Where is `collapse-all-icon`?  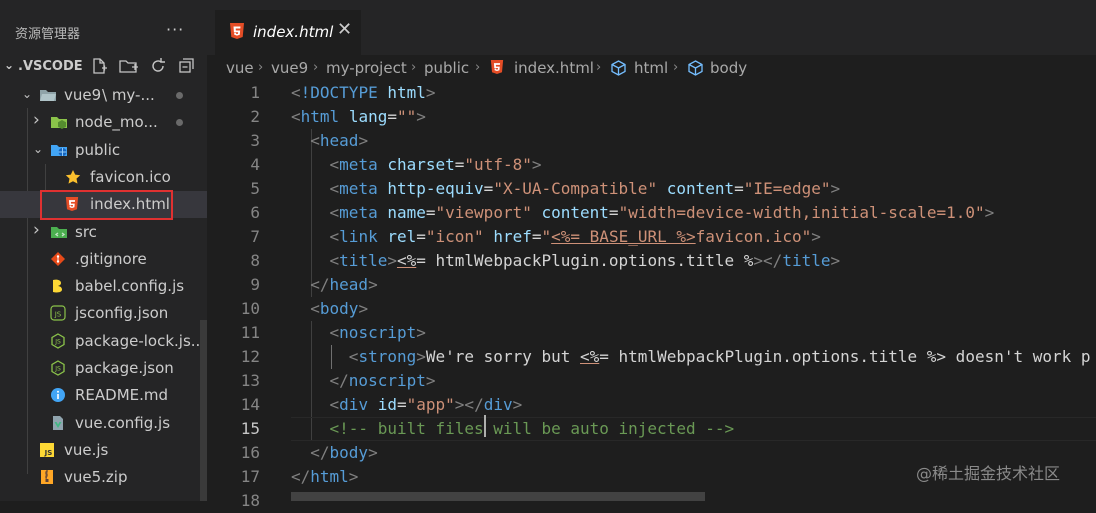
collapse-all-icon is located at coordinates (187, 66).